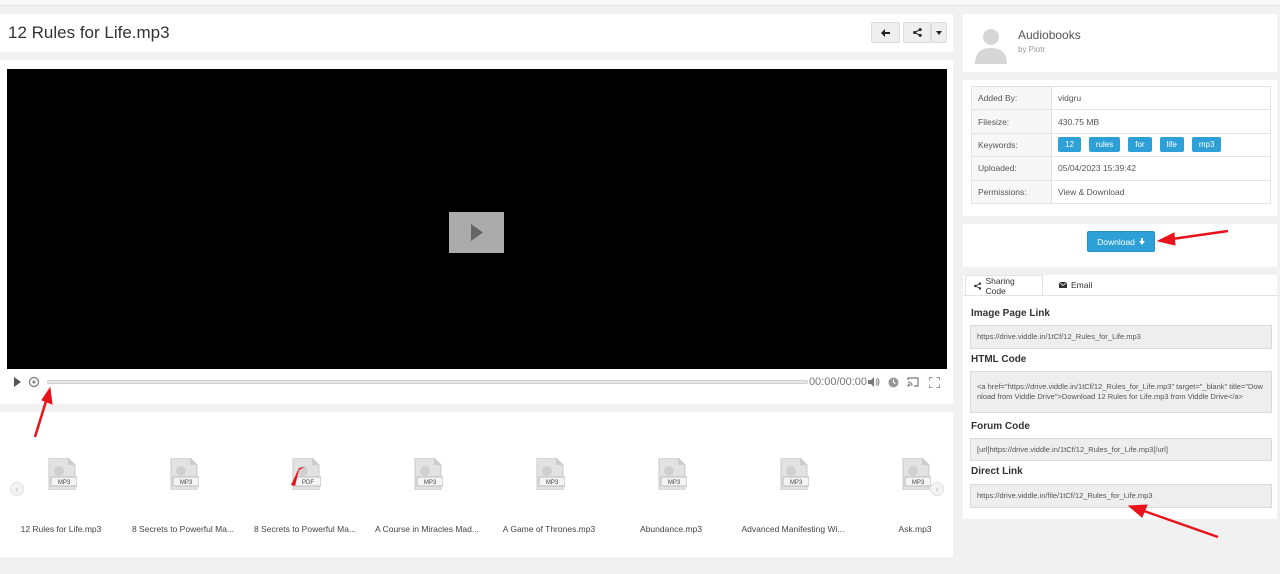 The width and height of the screenshot is (1280, 574). I want to click on replay-icon, so click(34, 382).